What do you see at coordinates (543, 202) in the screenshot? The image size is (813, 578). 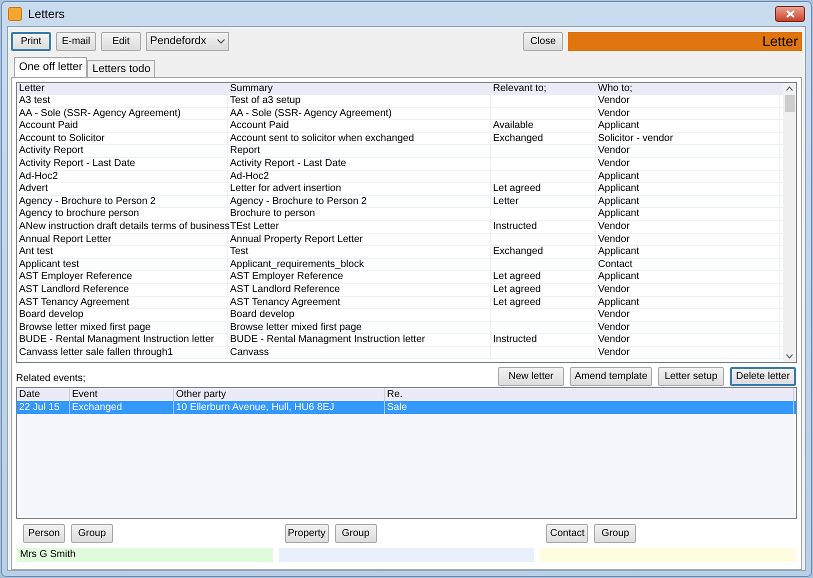 I see `table-cell: Letter` at bounding box center [543, 202].